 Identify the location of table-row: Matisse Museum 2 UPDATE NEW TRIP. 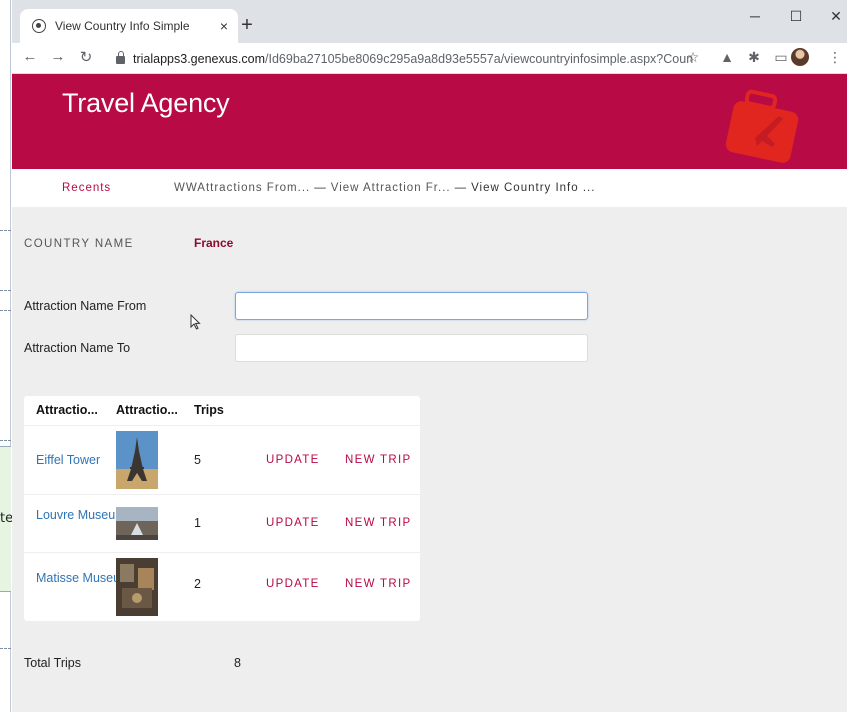
(222, 586).